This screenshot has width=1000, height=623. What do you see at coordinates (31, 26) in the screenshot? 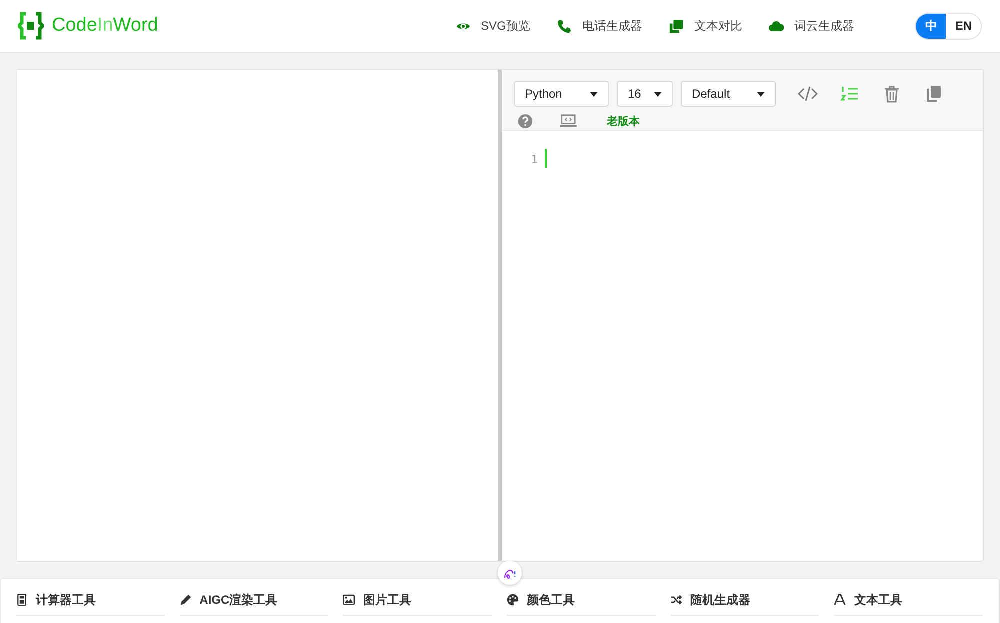
I see `logo-icon` at bounding box center [31, 26].